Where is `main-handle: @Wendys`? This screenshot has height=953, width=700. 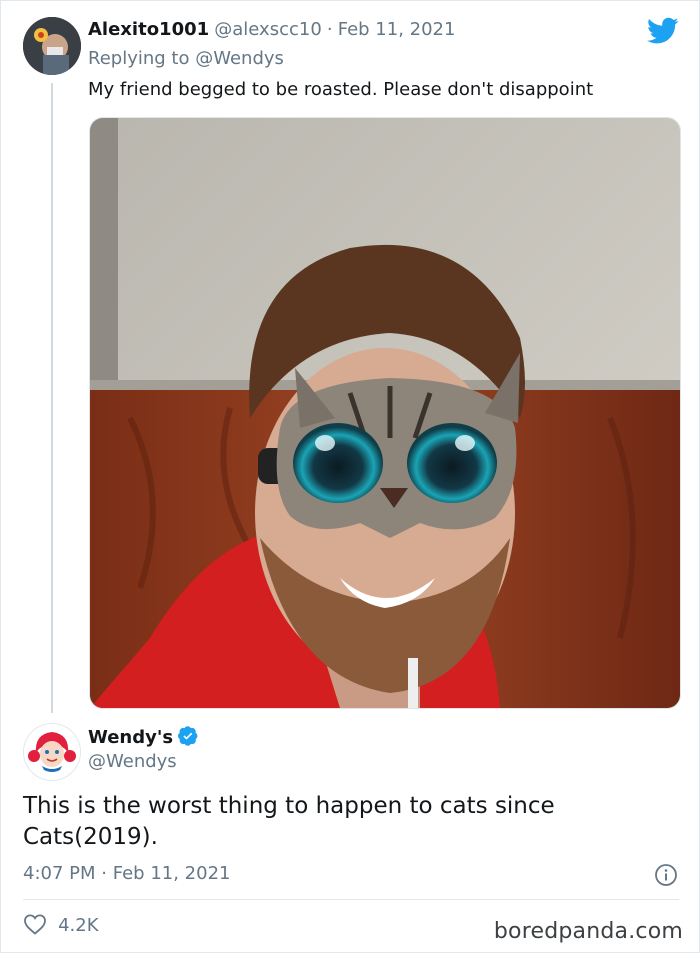
main-handle: @Wendys is located at coordinates (132, 761).